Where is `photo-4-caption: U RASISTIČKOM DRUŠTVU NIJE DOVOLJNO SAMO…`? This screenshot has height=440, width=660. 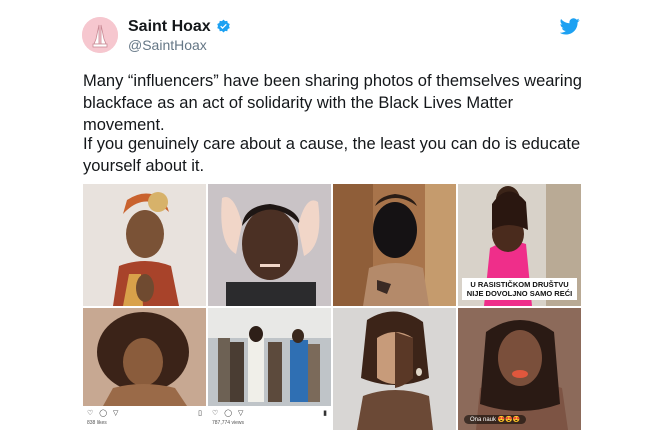
photo-4-caption: U RASISTIČKOM DRUŠTVU NIJE DOVOLJNO SAMO… is located at coordinates (519, 289).